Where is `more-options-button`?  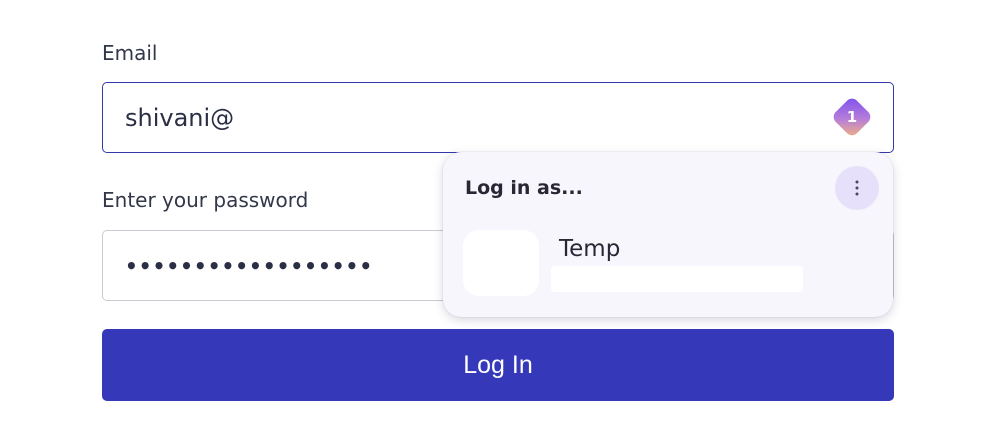 more-options-button is located at coordinates (857, 188).